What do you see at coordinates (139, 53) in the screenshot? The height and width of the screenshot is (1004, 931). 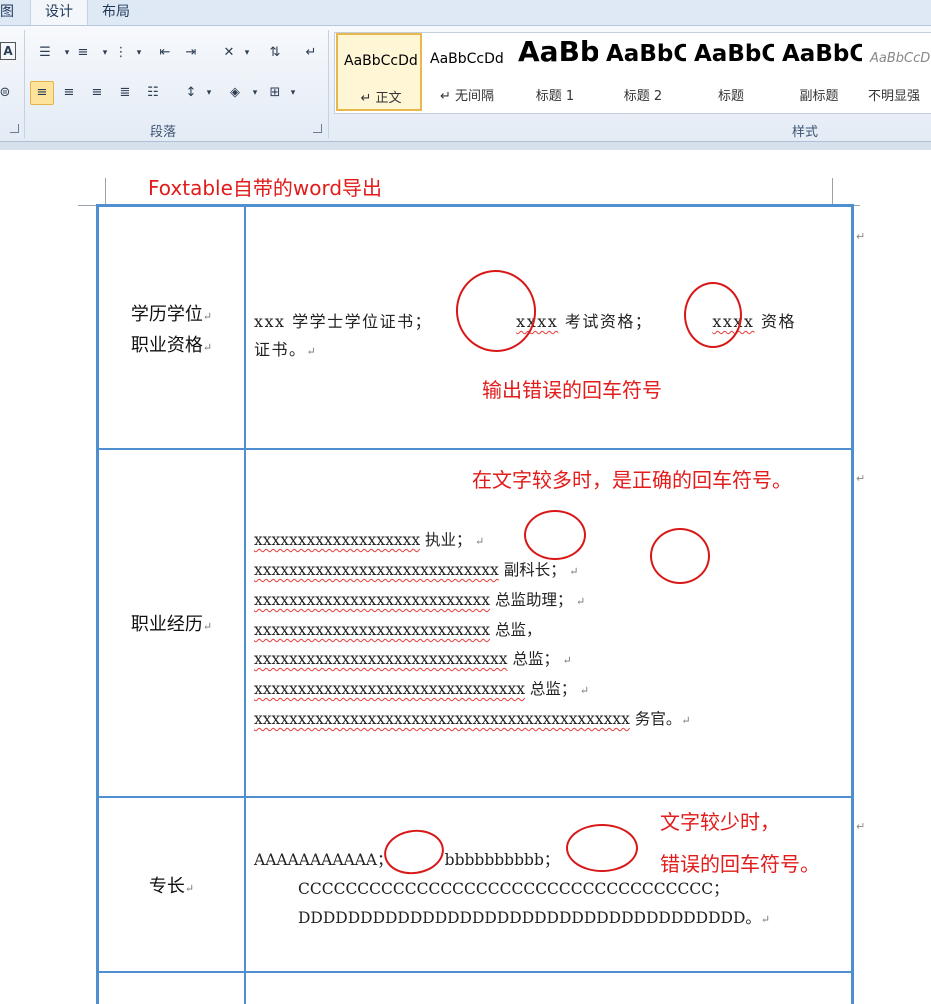 I see `multilevel-dropdown-icon: ▾` at bounding box center [139, 53].